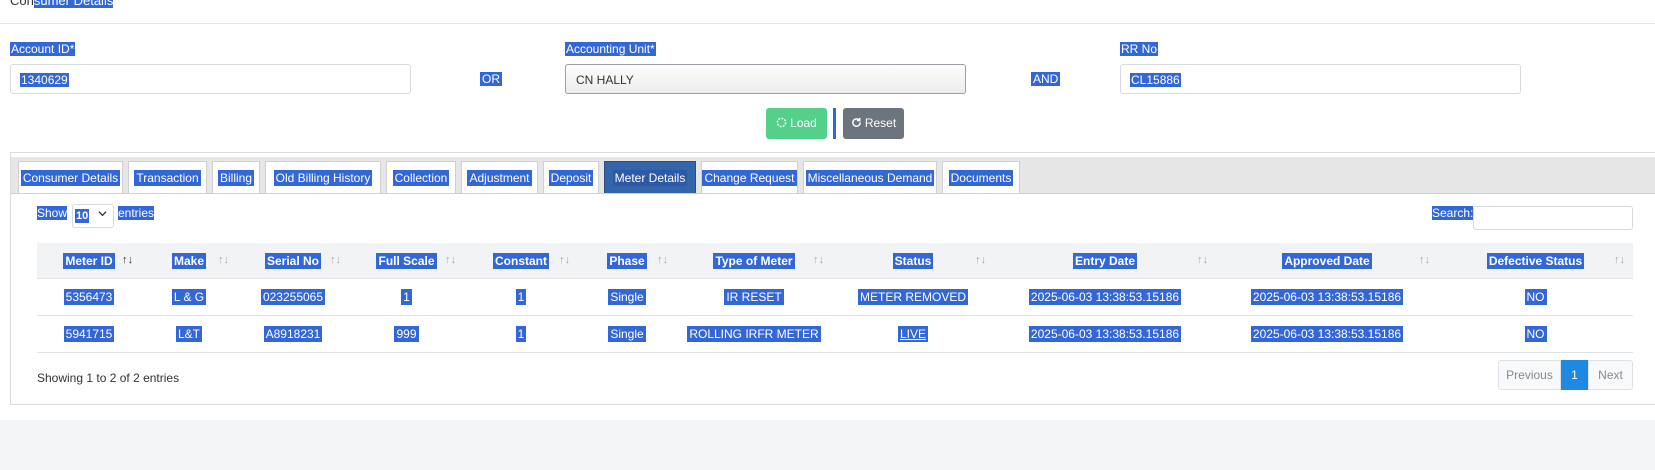 This screenshot has height=470, width=1655. I want to click on reset-button: Reset, so click(873, 123).